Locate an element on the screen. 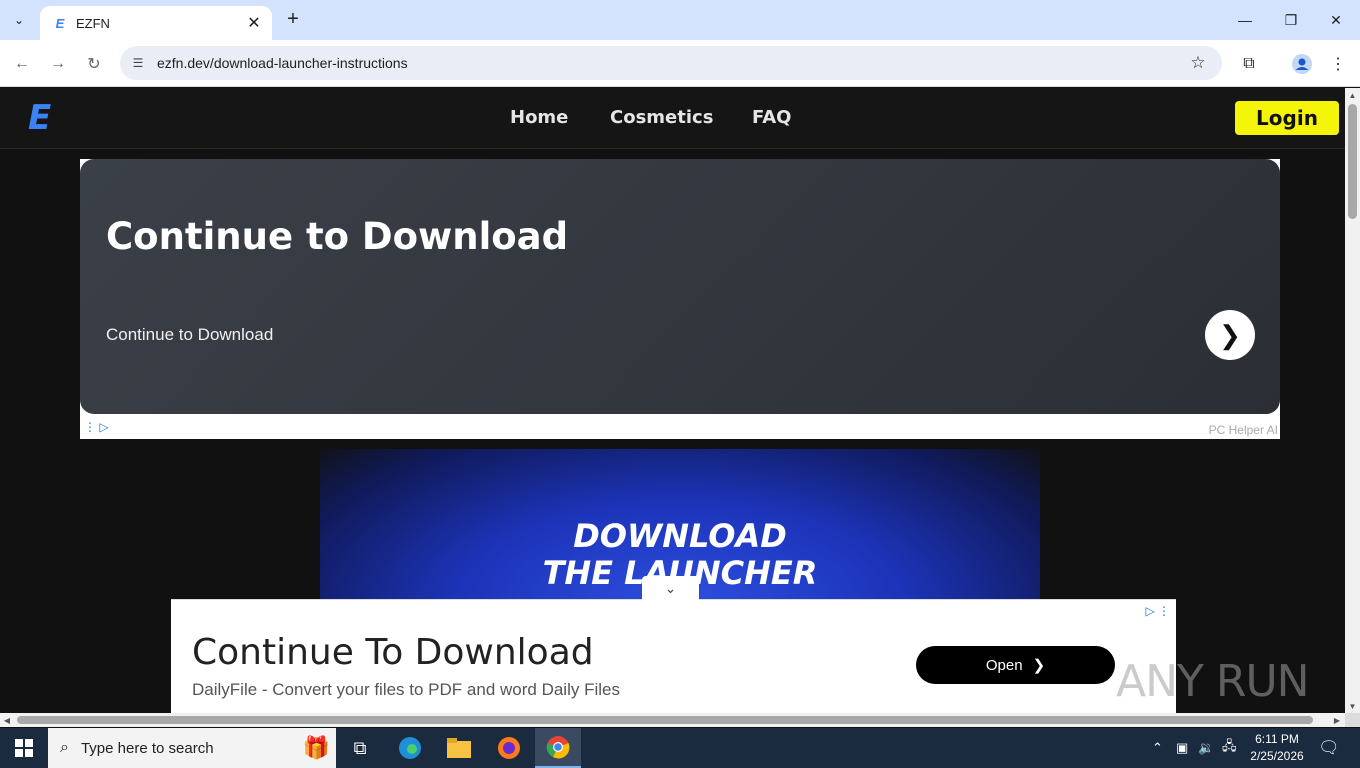 The width and height of the screenshot is (1360, 768). taskbar-search-placeholder: Type here to search is located at coordinates (147, 748).